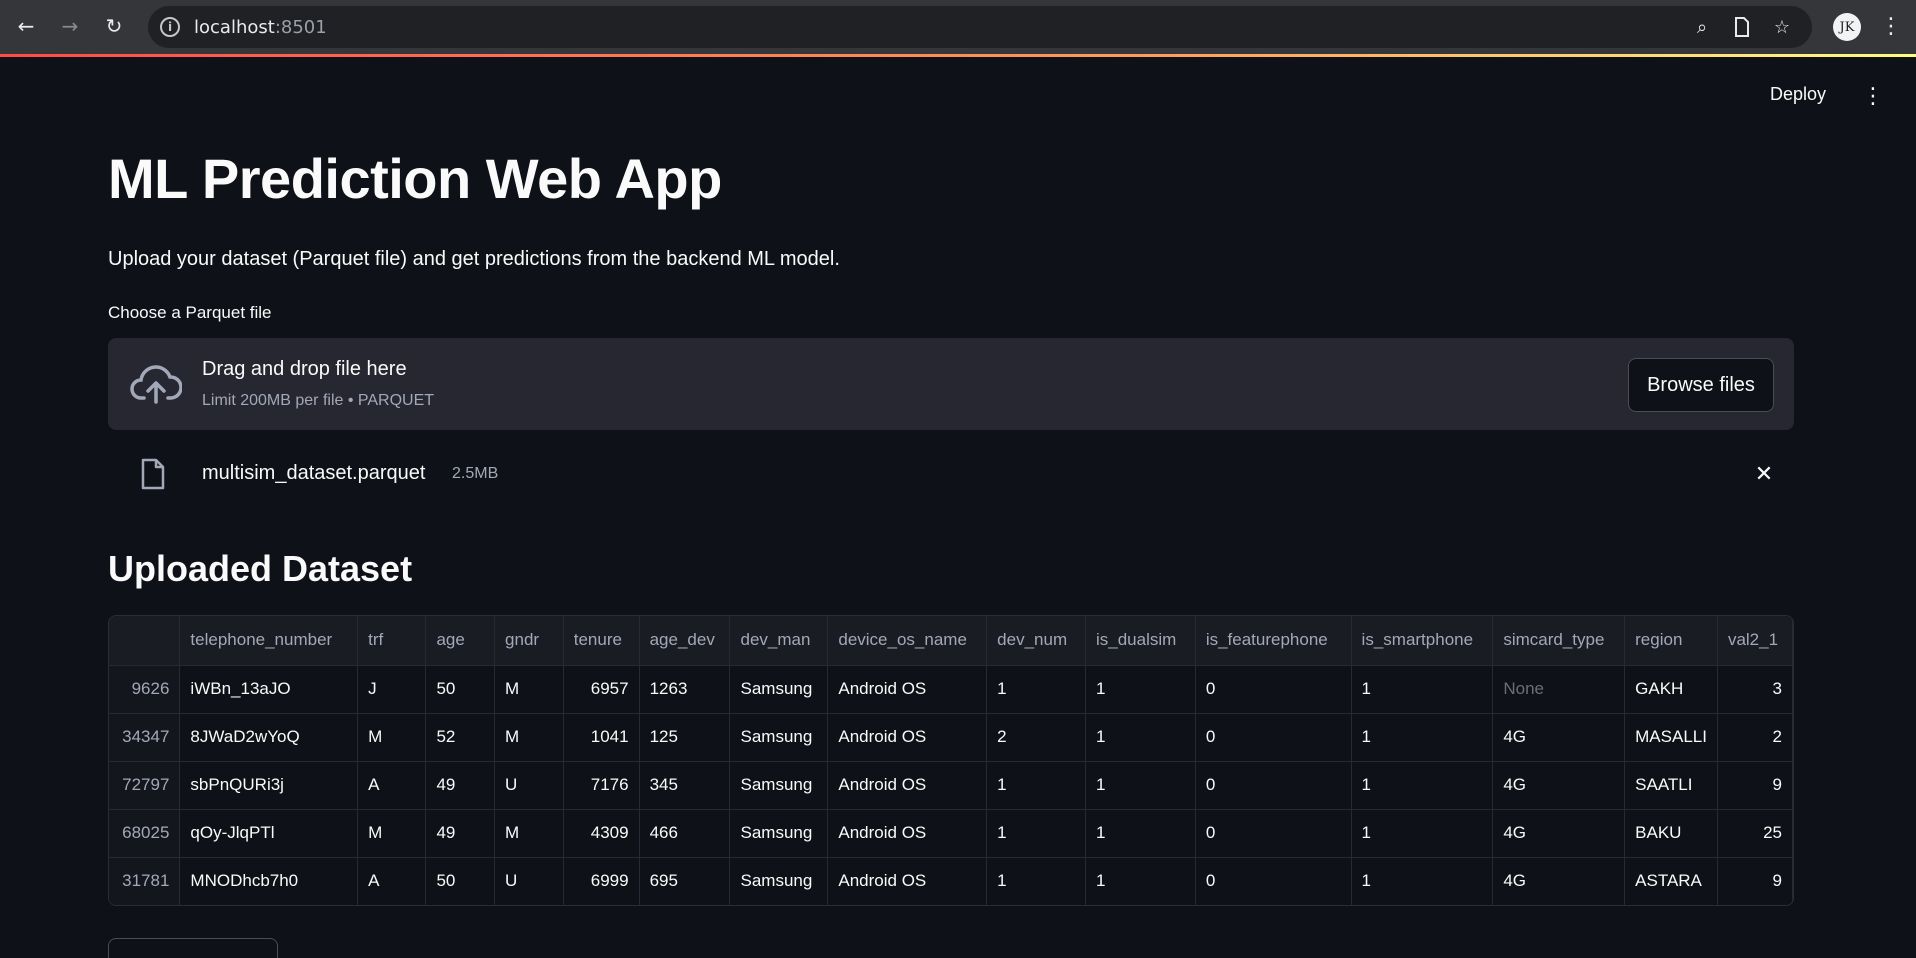 Image resolution: width=1916 pixels, height=958 pixels. Describe the element at coordinates (1742, 27) in the screenshot. I see `page-icon` at that location.